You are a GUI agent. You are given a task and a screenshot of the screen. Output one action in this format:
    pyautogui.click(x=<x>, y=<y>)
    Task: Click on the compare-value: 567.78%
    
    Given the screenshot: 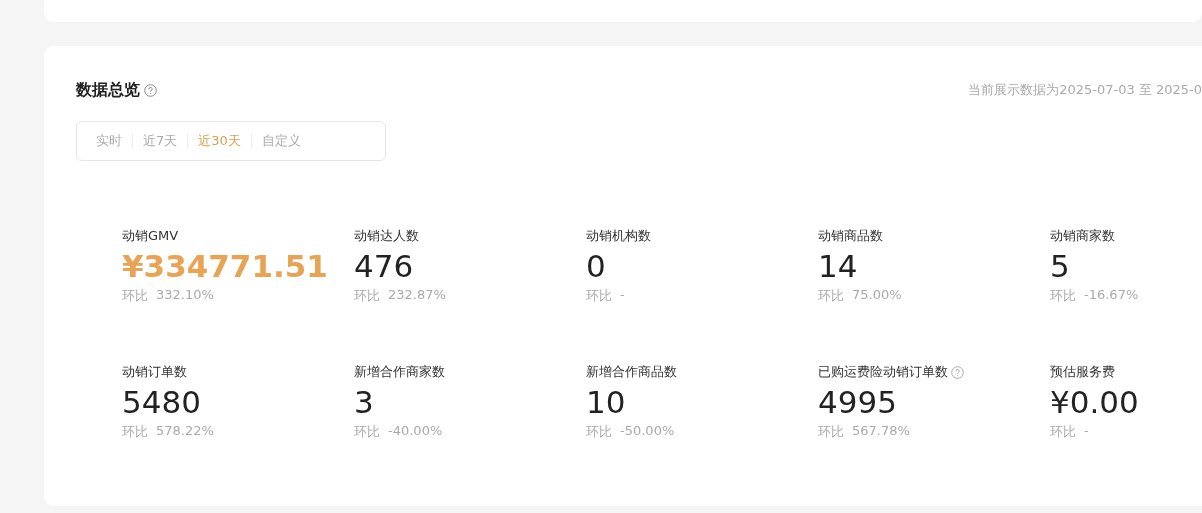 What is the action you would take?
    pyautogui.click(x=881, y=431)
    